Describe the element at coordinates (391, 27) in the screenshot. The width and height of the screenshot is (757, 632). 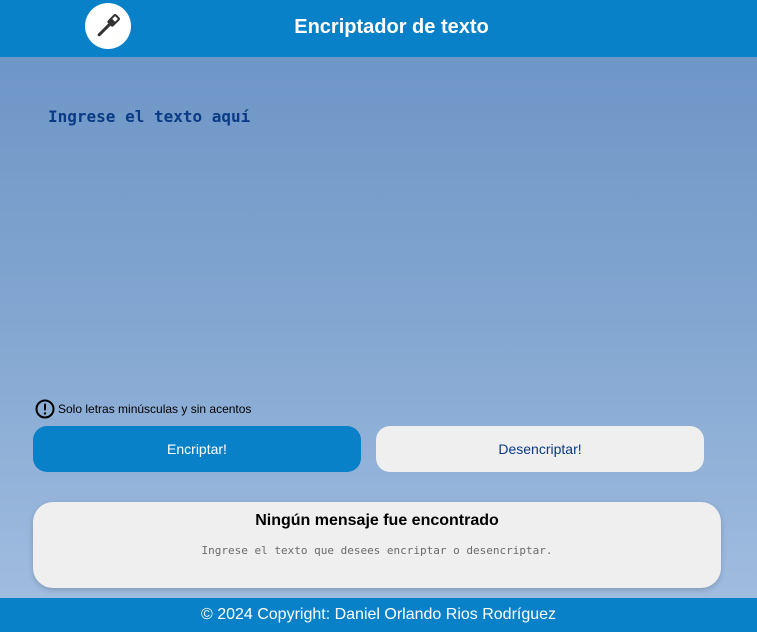
I see `page-title: Encriptador de texto` at that location.